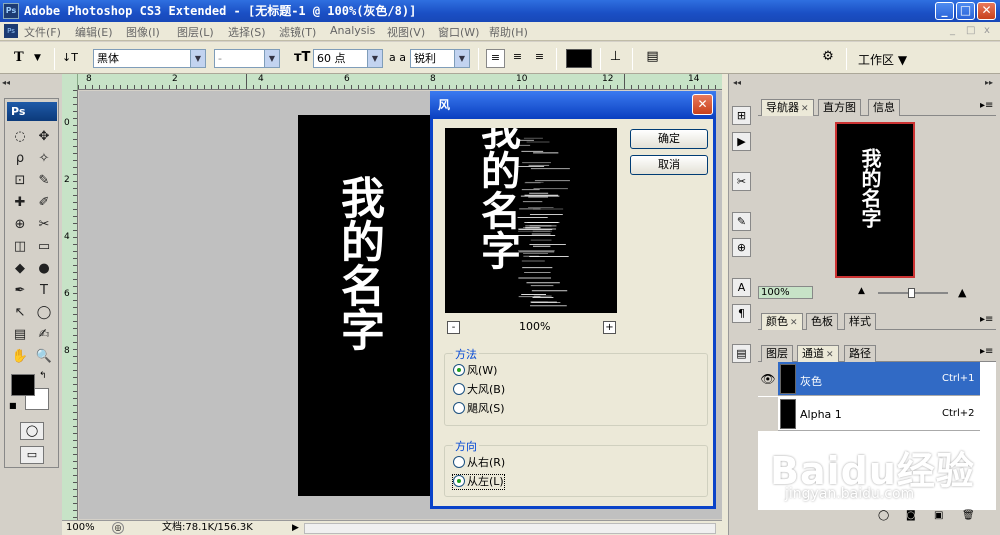  Describe the element at coordinates (20, 269) in the screenshot. I see `blur-tool-icon: ◆` at that location.